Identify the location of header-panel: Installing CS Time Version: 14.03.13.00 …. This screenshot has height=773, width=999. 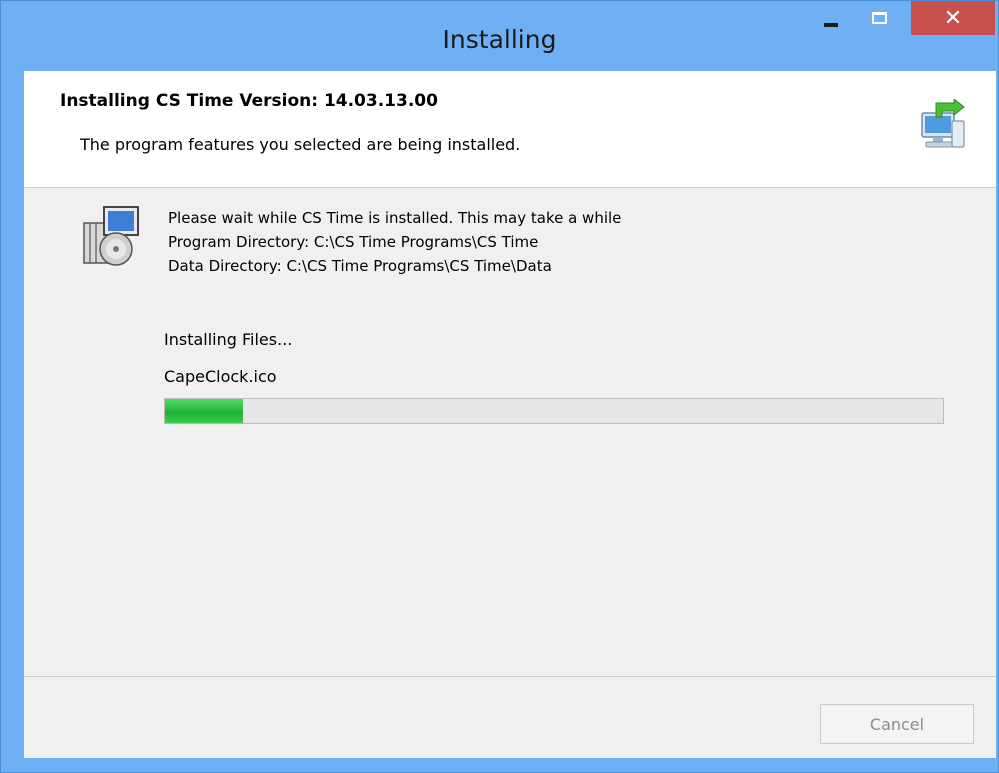
(510, 129).